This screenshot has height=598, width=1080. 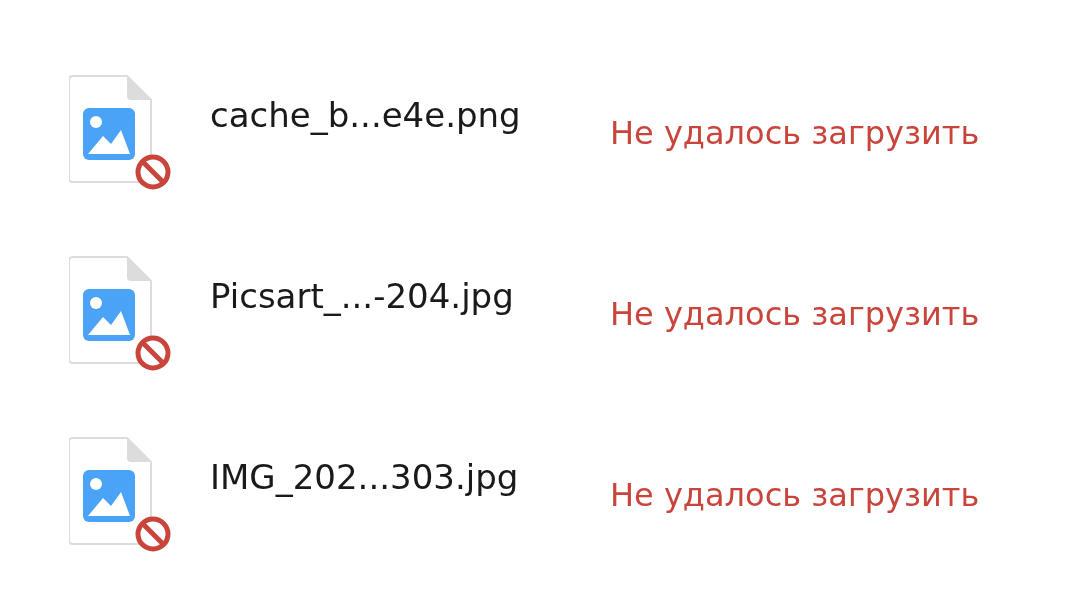 What do you see at coordinates (365, 477) in the screenshot?
I see `file-name: IMG_202...303.jpg` at bounding box center [365, 477].